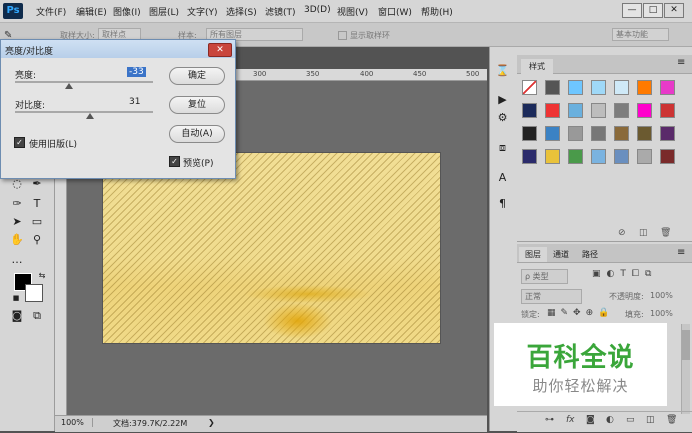  What do you see at coordinates (91, 11) in the screenshot?
I see `menu-edit: 编辑(E)` at bounding box center [91, 11].